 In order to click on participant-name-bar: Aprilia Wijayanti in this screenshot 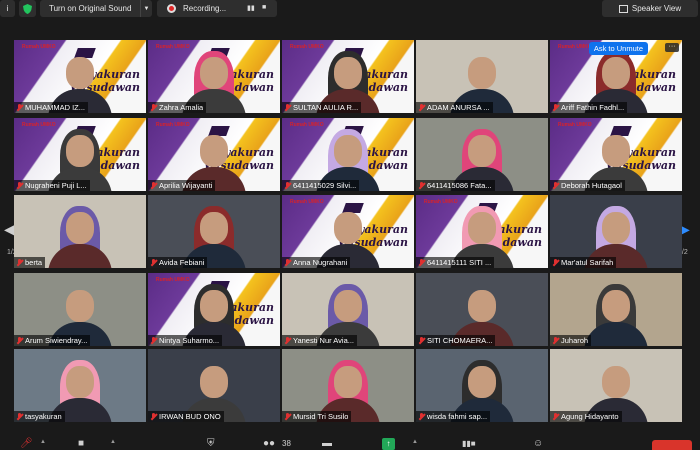, I will do `click(182, 185)`.